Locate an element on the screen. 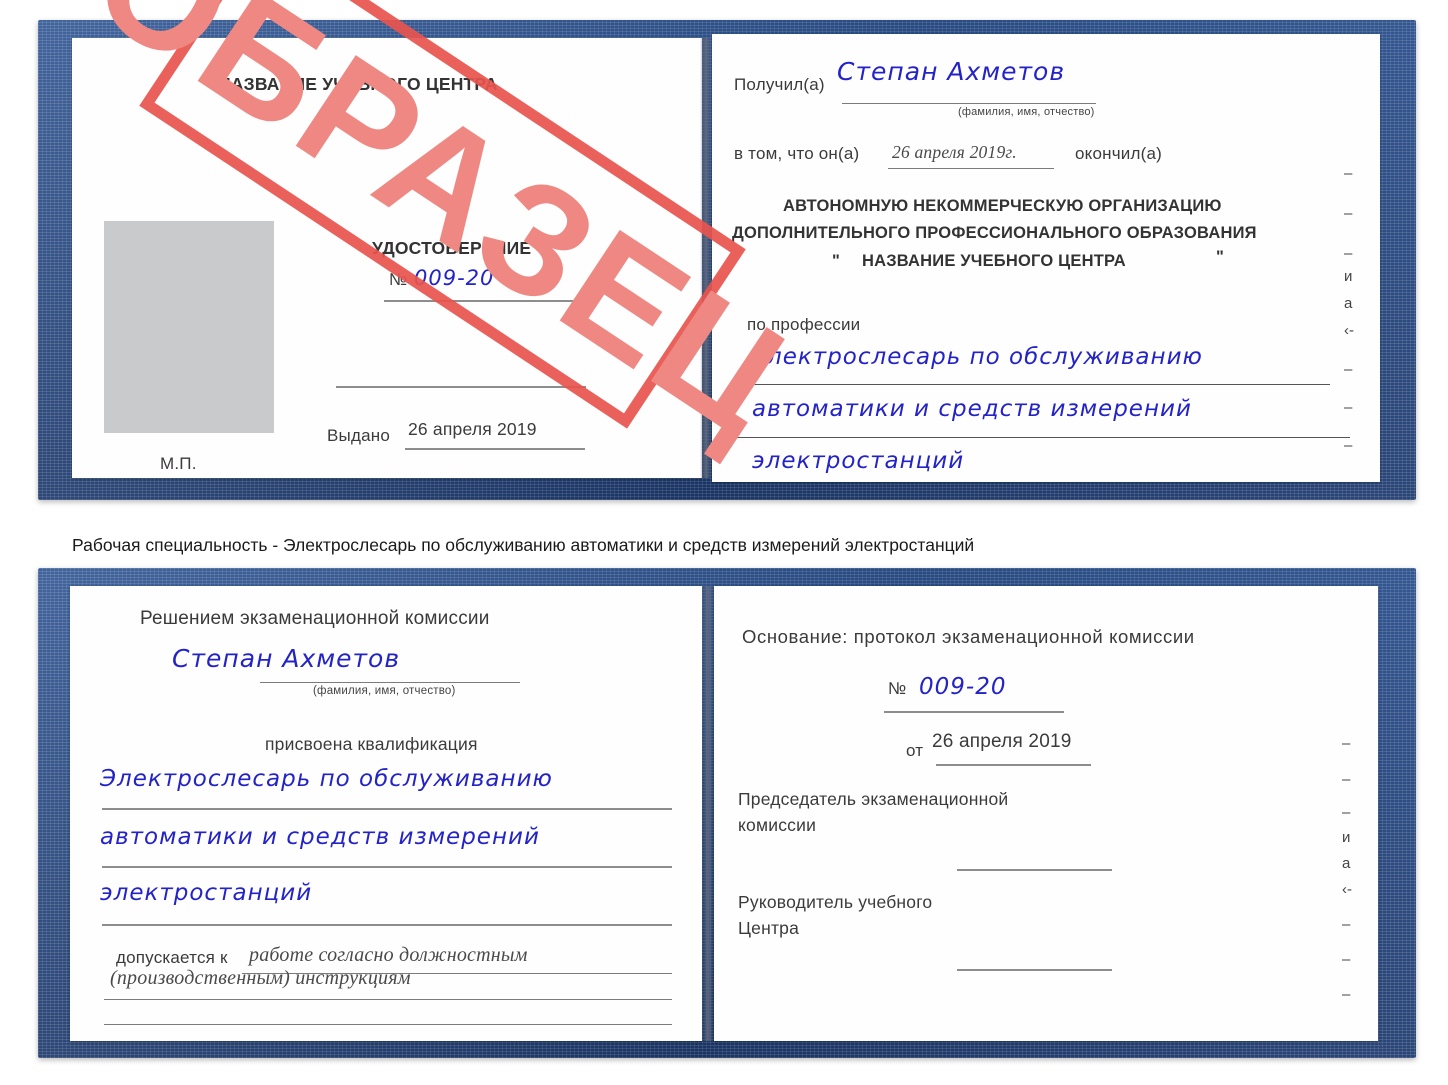 The image size is (1448, 1085). protocol-date-label: от is located at coordinates (915, 750).